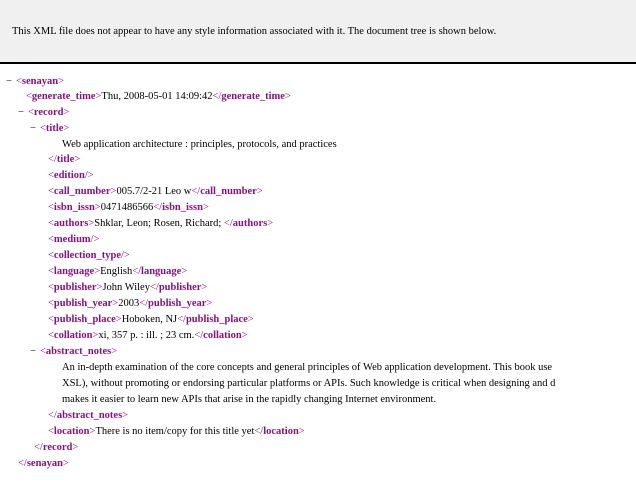 The image size is (636, 489). I want to click on node-value: 005.7/2-21 Leo w, so click(154, 191).